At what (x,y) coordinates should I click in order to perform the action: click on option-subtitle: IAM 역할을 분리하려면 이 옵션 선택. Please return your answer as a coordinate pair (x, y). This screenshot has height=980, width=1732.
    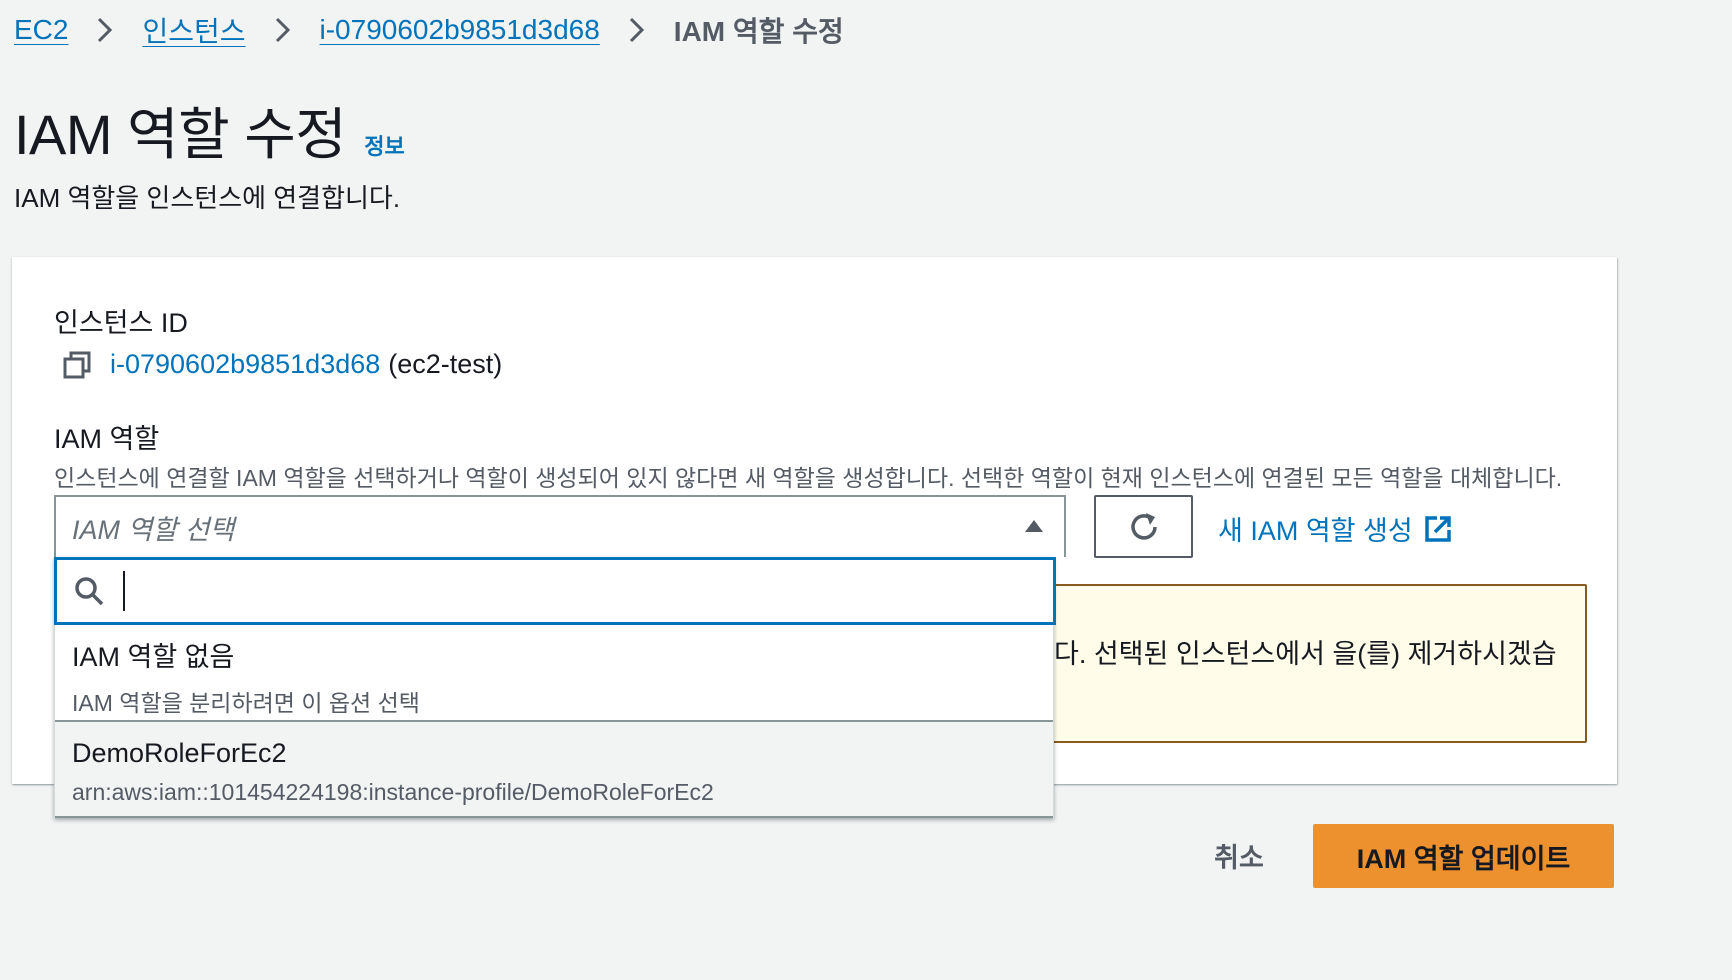
    Looking at the image, I should click on (246, 703).